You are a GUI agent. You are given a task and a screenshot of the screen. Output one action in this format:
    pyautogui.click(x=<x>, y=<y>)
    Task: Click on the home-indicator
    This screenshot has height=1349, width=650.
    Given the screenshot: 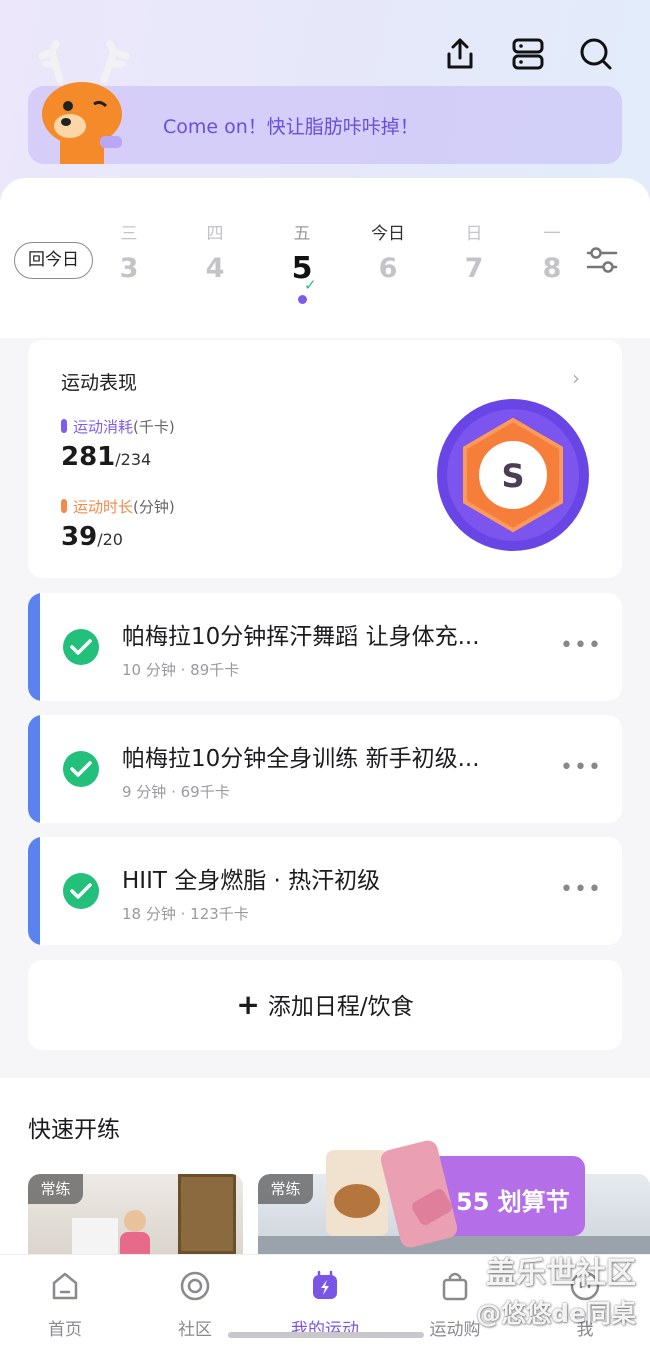 What is the action you would take?
    pyautogui.click(x=326, y=1335)
    